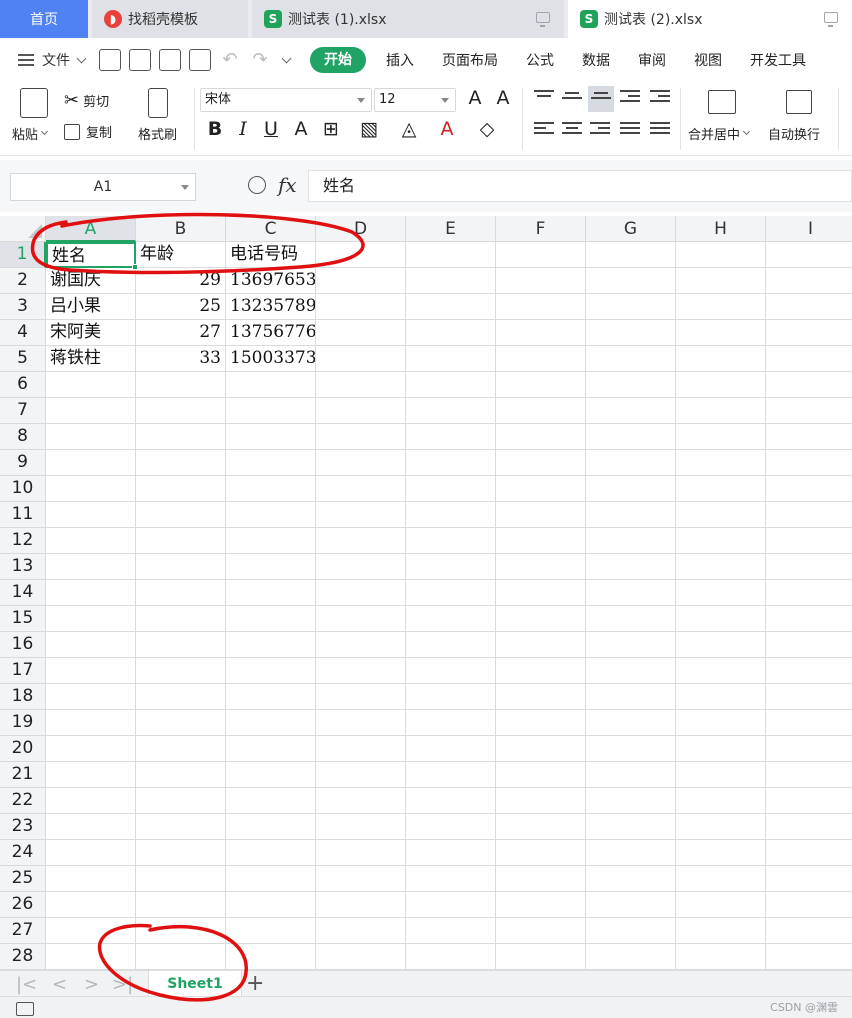 The width and height of the screenshot is (852, 1018). Describe the element at coordinates (631, 593) in the screenshot. I see `cell-g14` at that location.